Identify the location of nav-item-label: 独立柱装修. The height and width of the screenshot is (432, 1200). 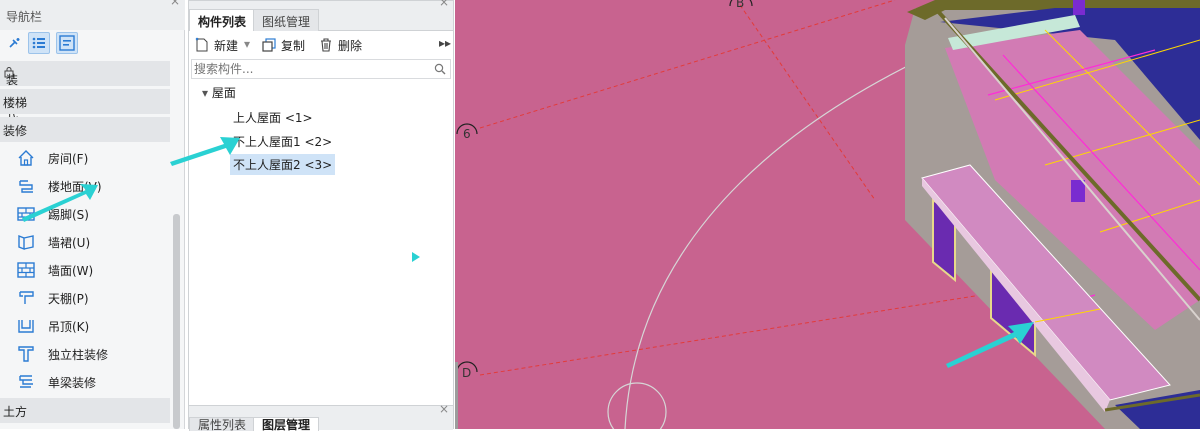
(78, 355).